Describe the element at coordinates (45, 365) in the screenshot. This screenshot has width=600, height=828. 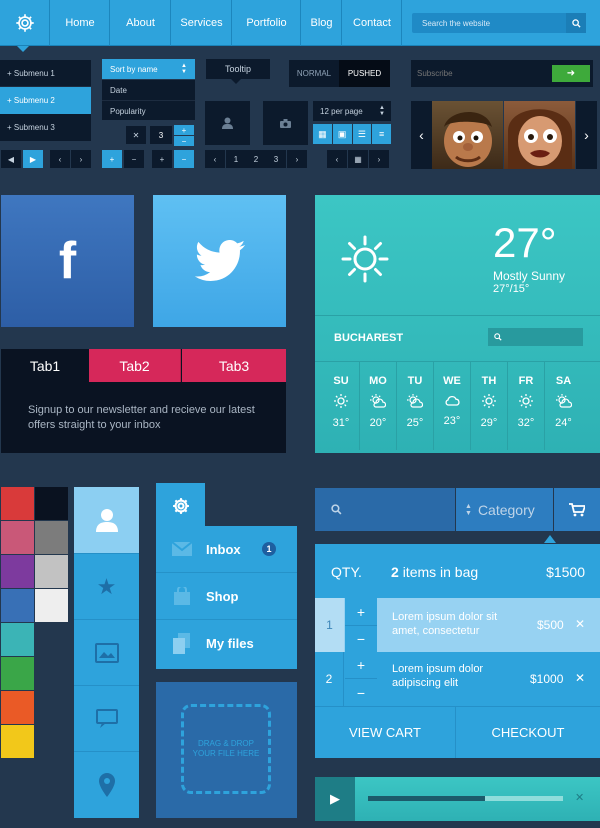
I see `tab-1: Tab1` at that location.